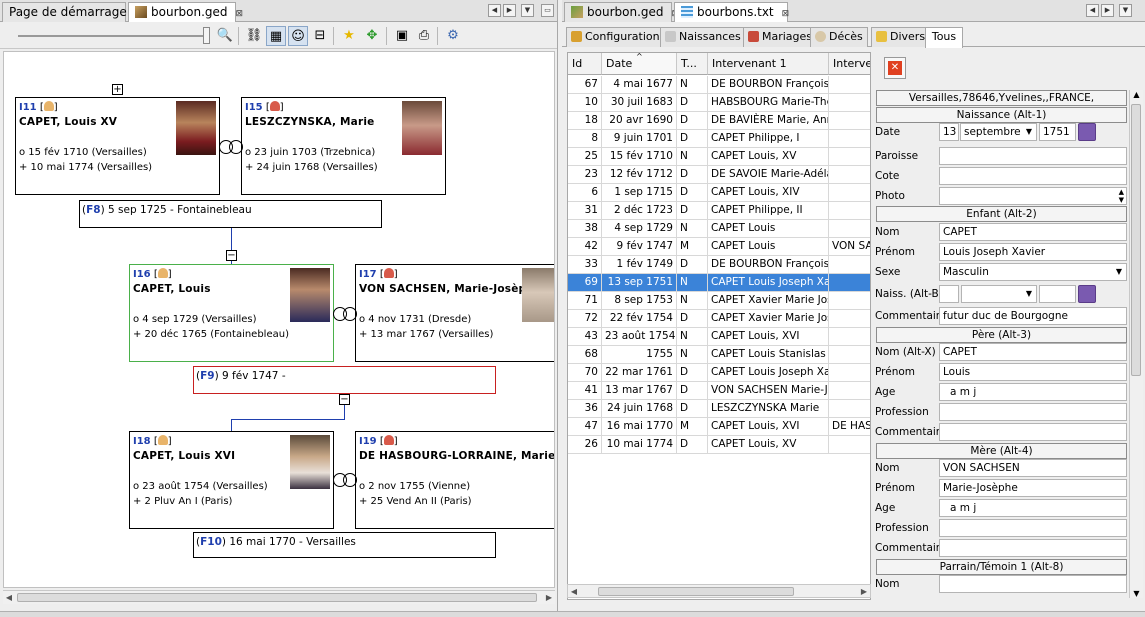  I want to click on birth-year-field: 1751, so click(1057, 132).